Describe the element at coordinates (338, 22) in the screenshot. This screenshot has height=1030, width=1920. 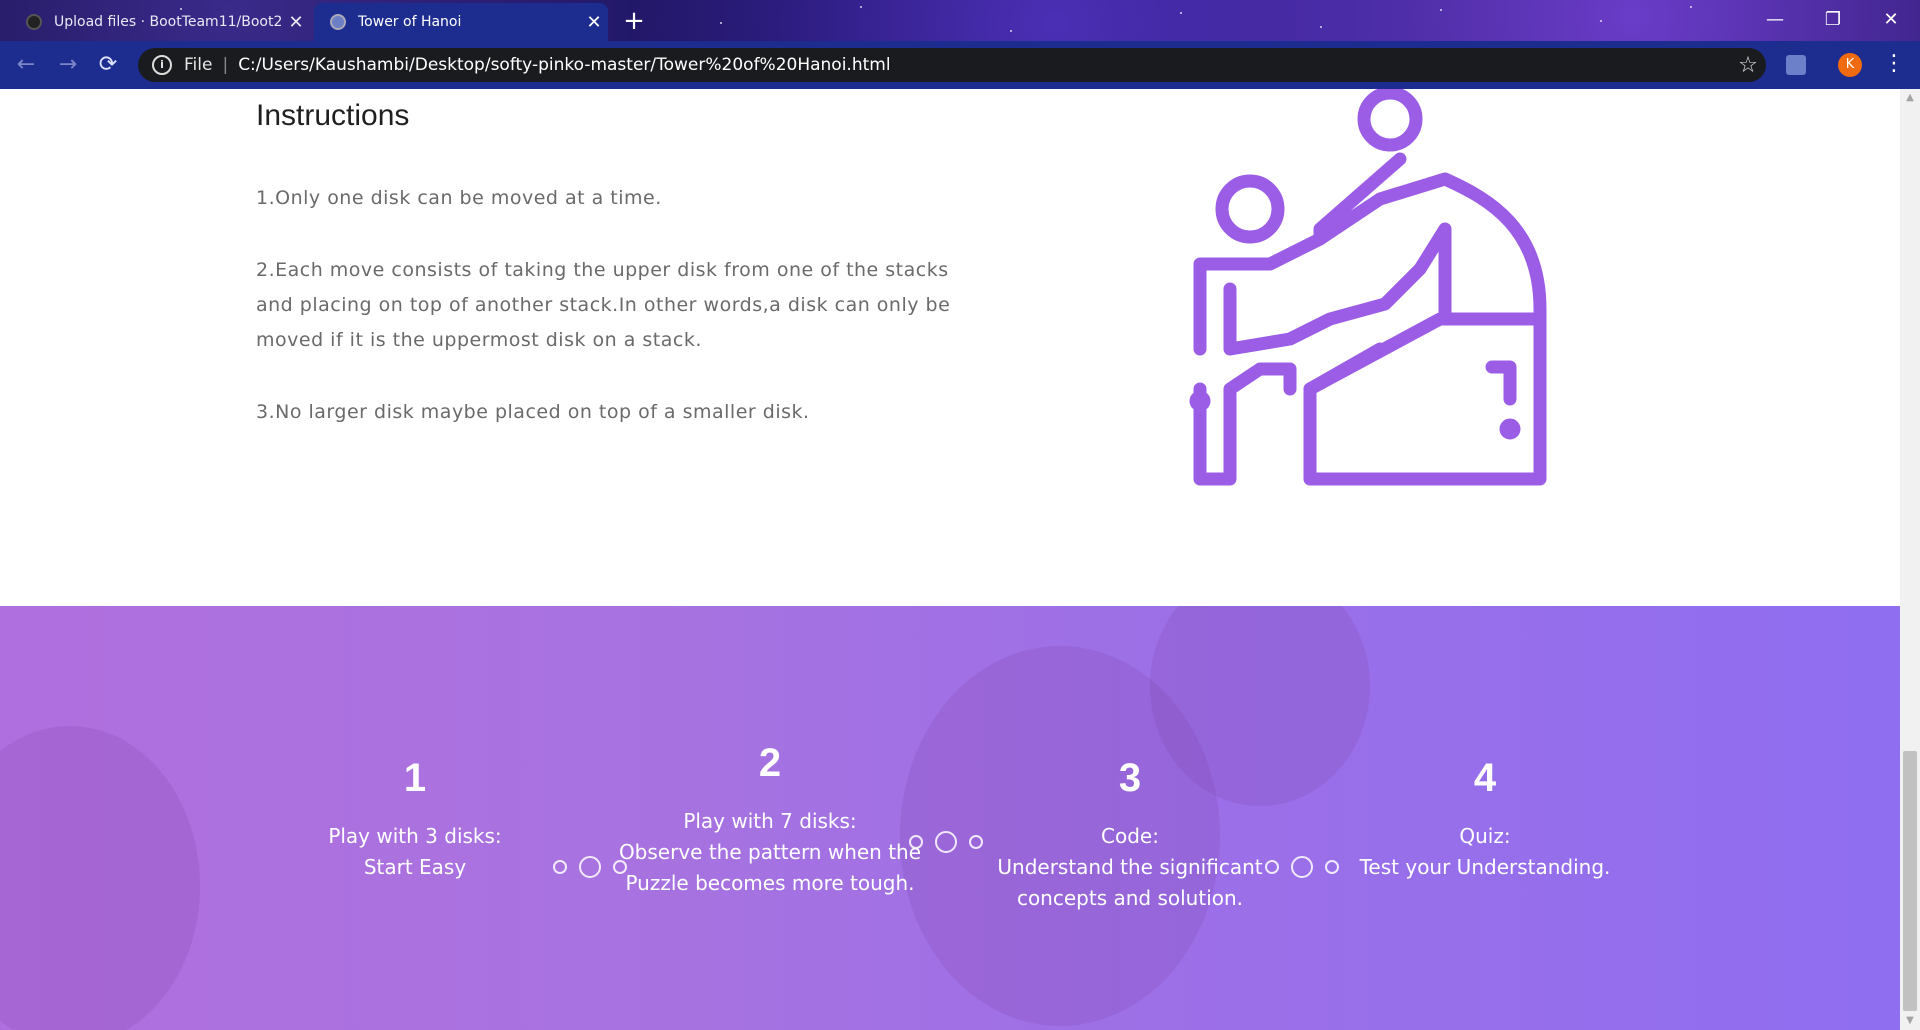
I see `globe-icon` at that location.